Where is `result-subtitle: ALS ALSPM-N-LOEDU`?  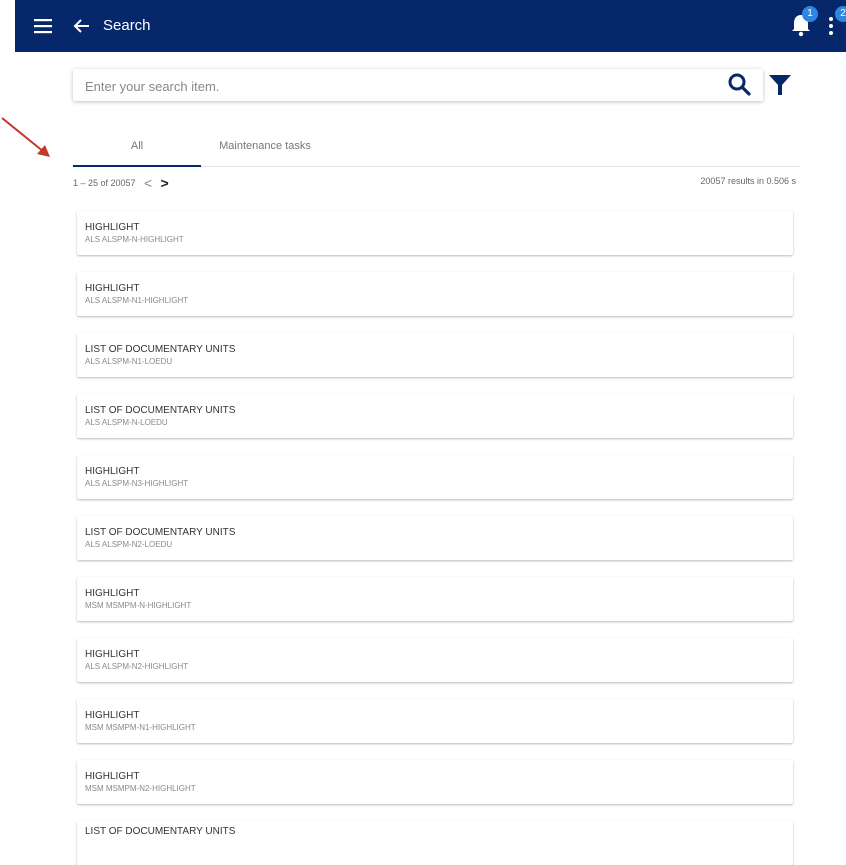
result-subtitle: ALS ALSPM-N-LOEDU is located at coordinates (126, 422).